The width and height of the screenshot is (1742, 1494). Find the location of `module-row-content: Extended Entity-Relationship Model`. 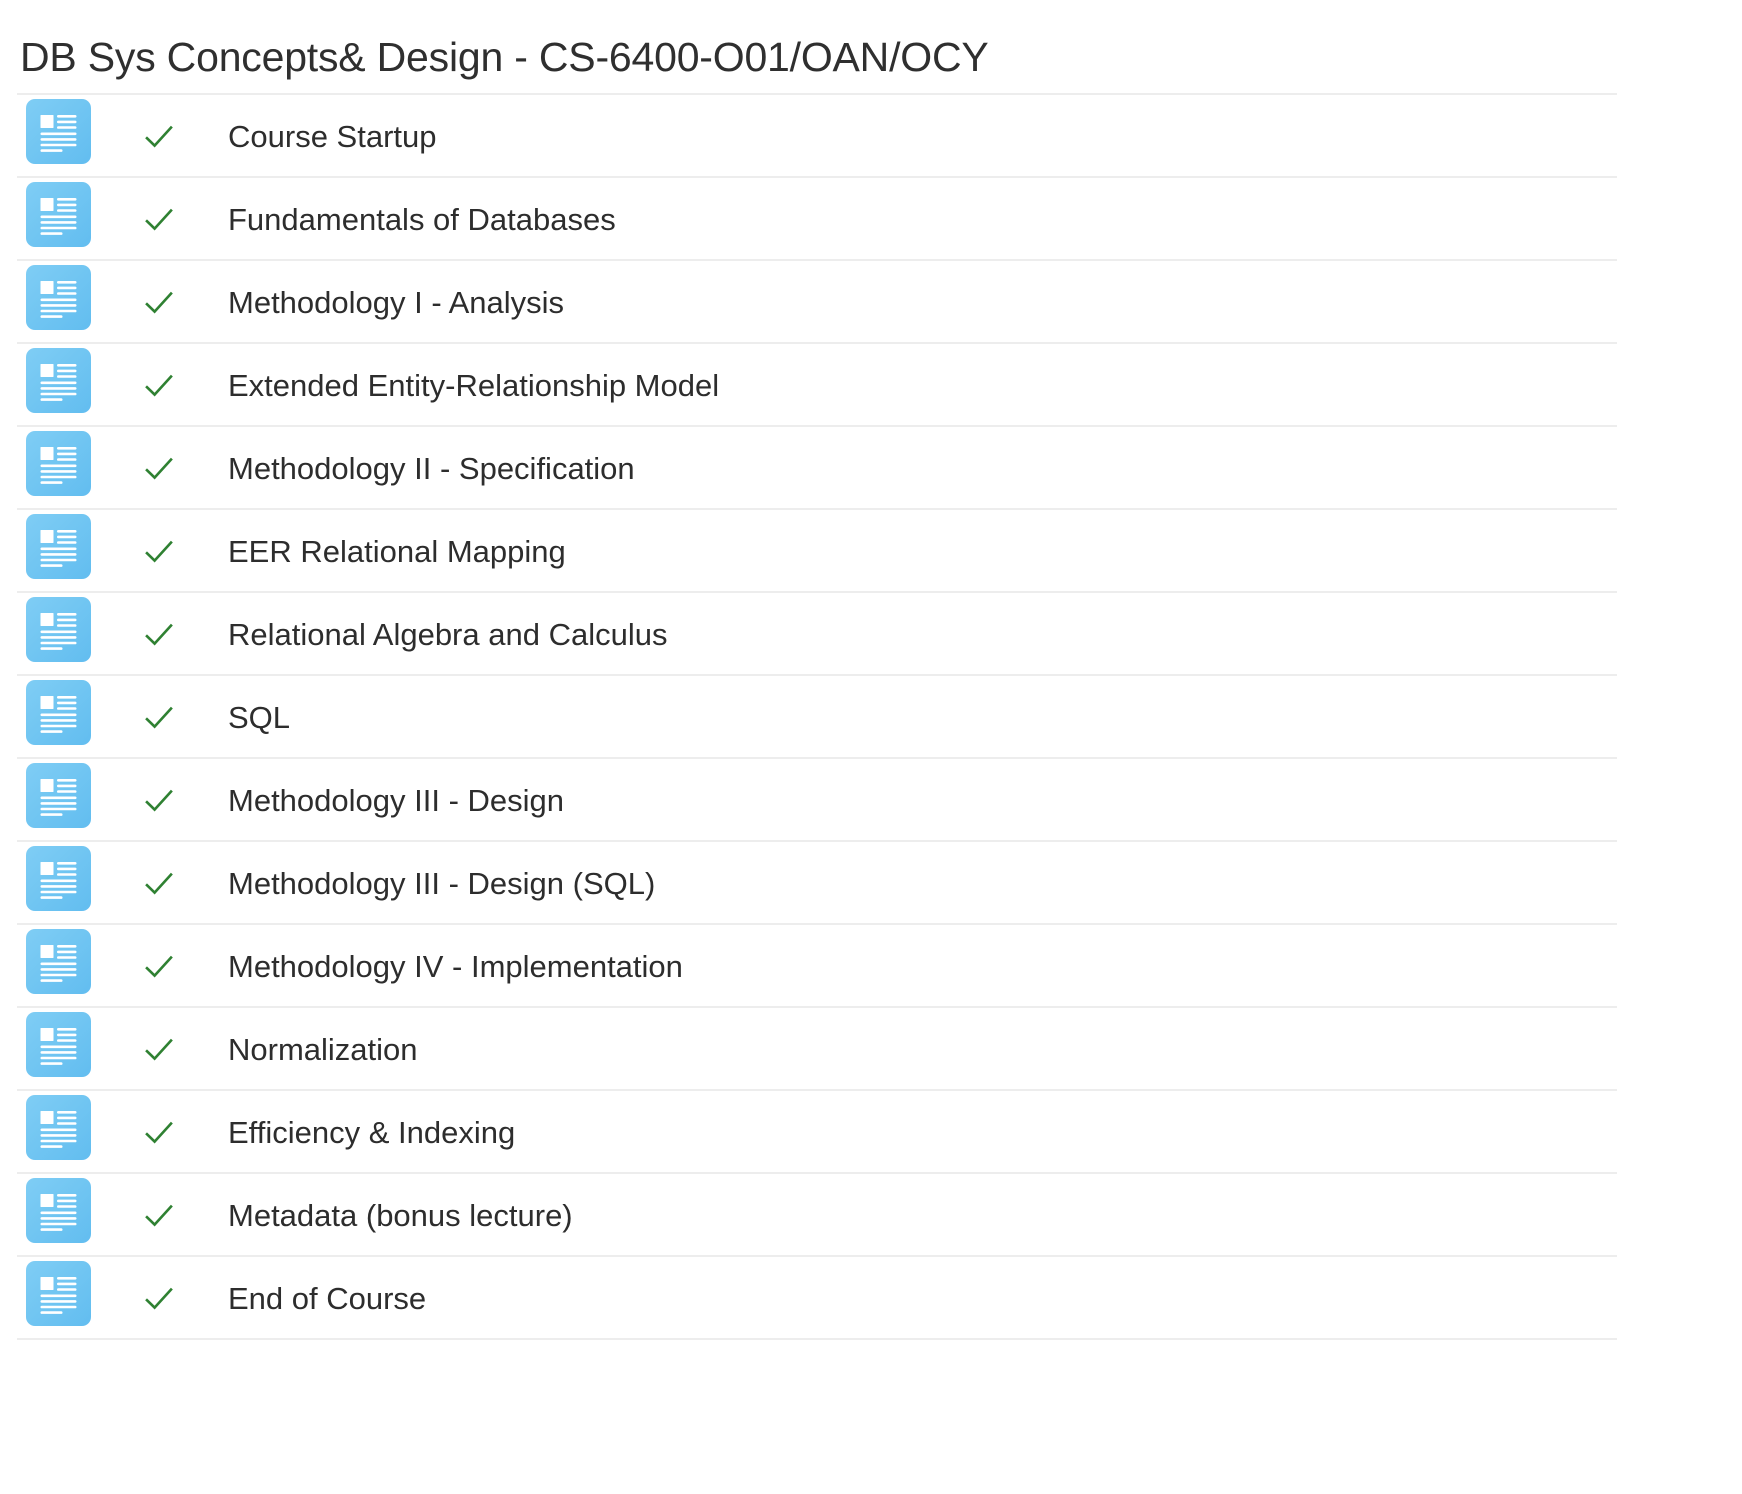

module-row-content: Extended Entity-Relationship Model is located at coordinates (817, 384).